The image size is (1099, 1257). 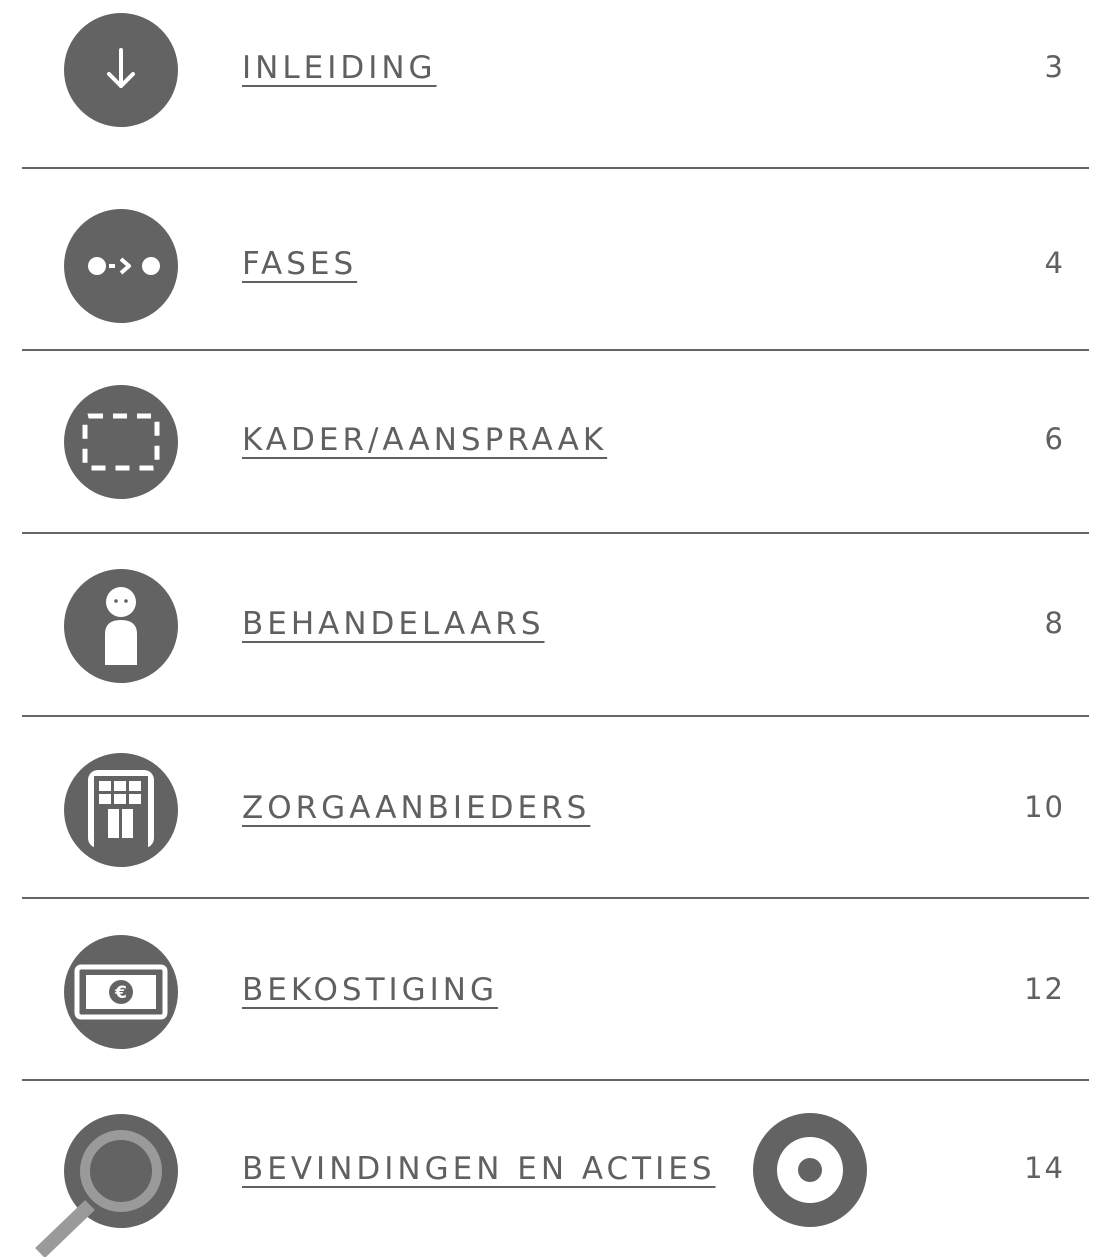 What do you see at coordinates (549, 268) in the screenshot?
I see `toc-item-fases: FASES 4` at bounding box center [549, 268].